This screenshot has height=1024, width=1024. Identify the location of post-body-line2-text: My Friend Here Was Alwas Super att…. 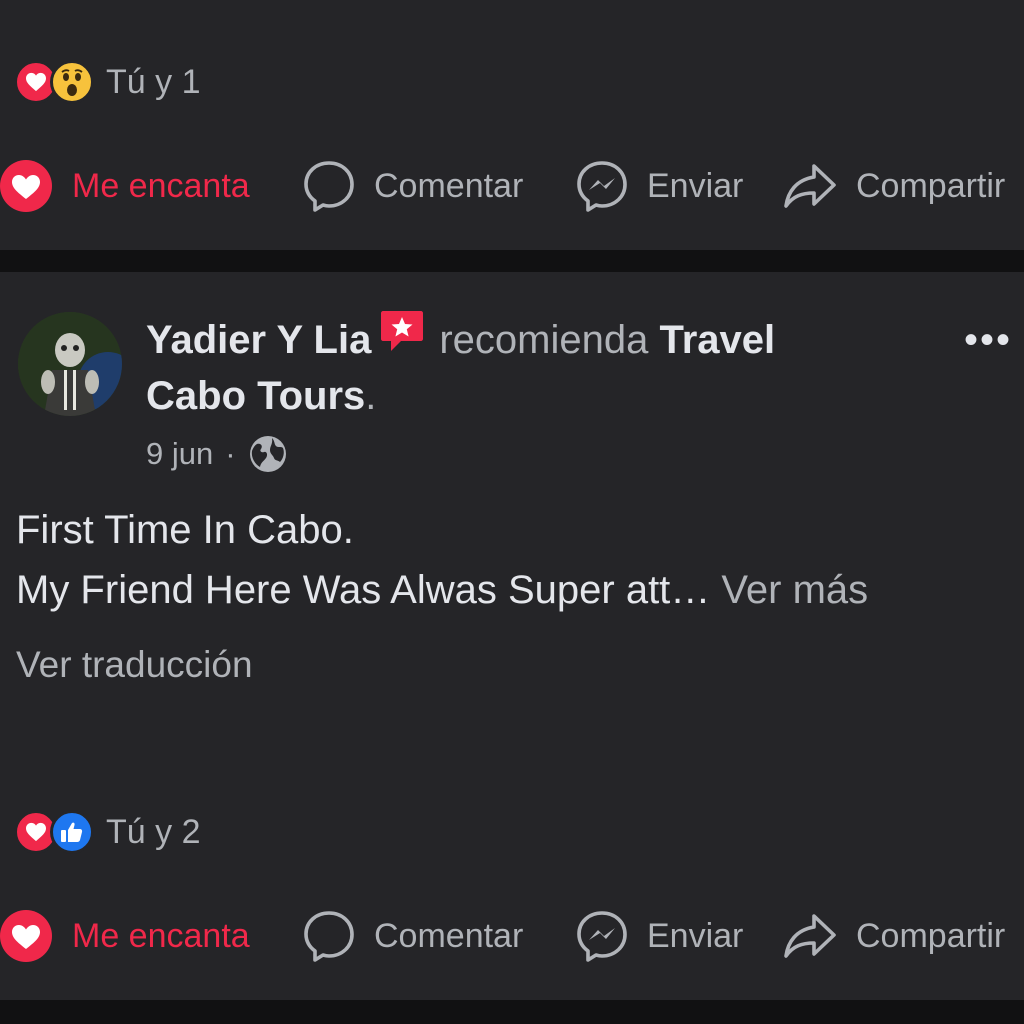
(363, 590).